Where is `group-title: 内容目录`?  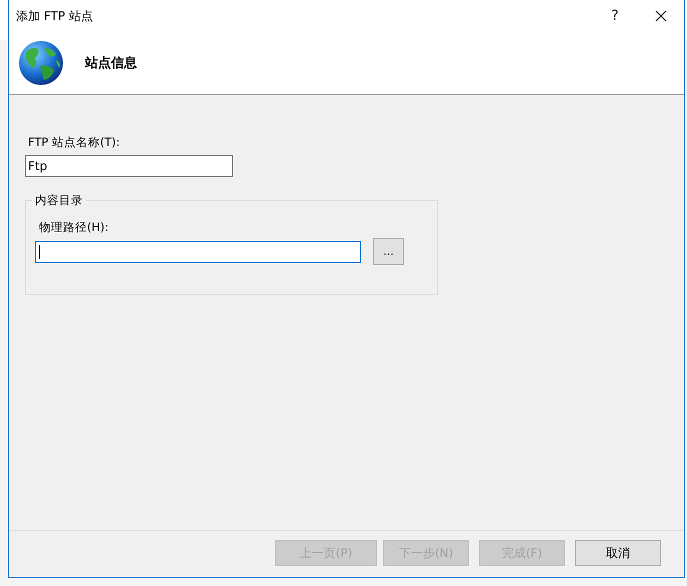
group-title: 内容目录 is located at coordinates (59, 200).